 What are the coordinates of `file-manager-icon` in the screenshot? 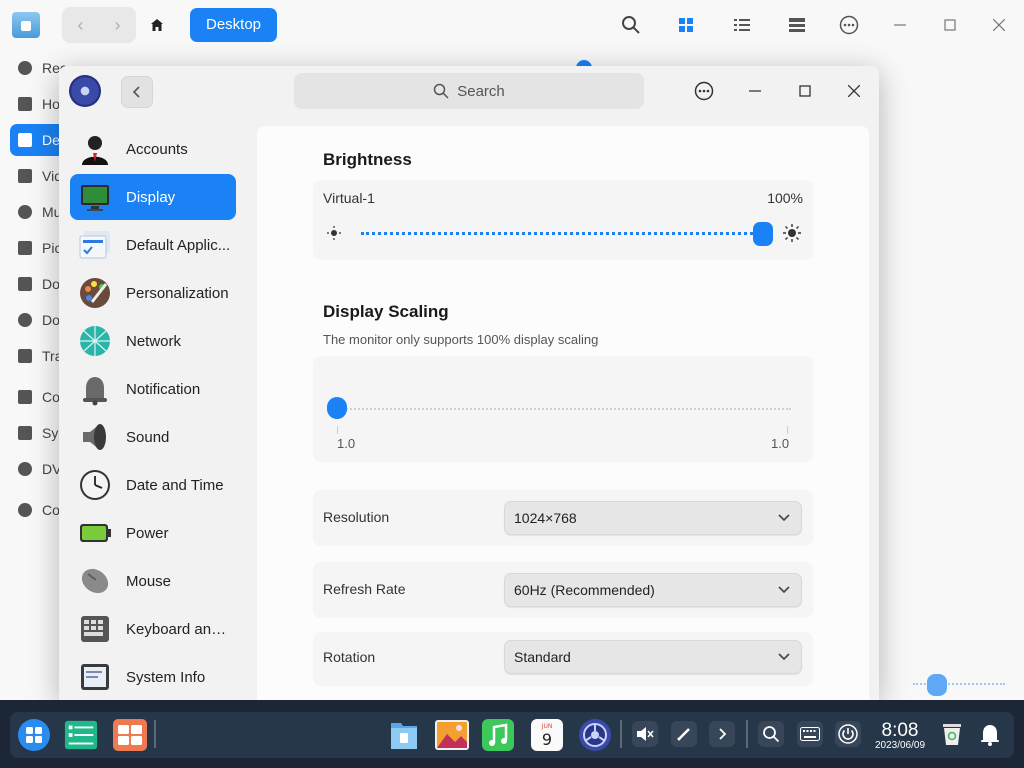 It's located at (404, 735).